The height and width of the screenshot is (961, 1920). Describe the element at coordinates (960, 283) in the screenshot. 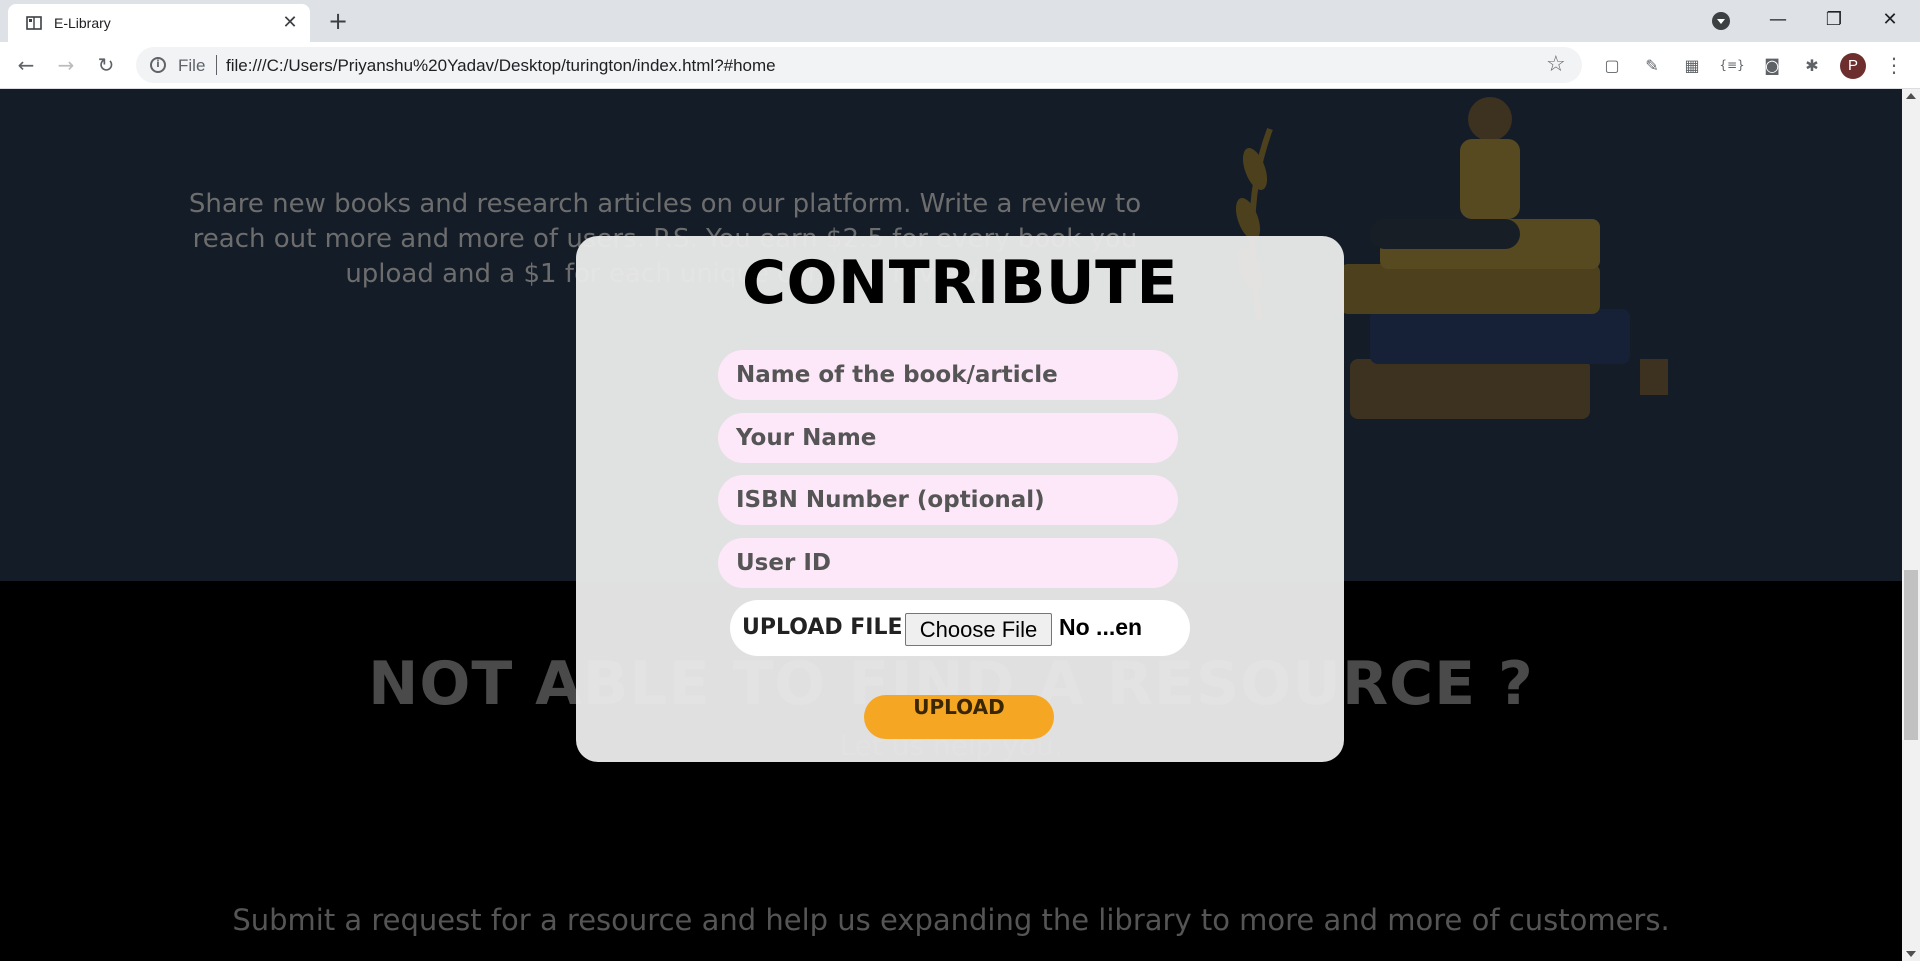

I see `modal-title: CONTRIBUTE` at that location.